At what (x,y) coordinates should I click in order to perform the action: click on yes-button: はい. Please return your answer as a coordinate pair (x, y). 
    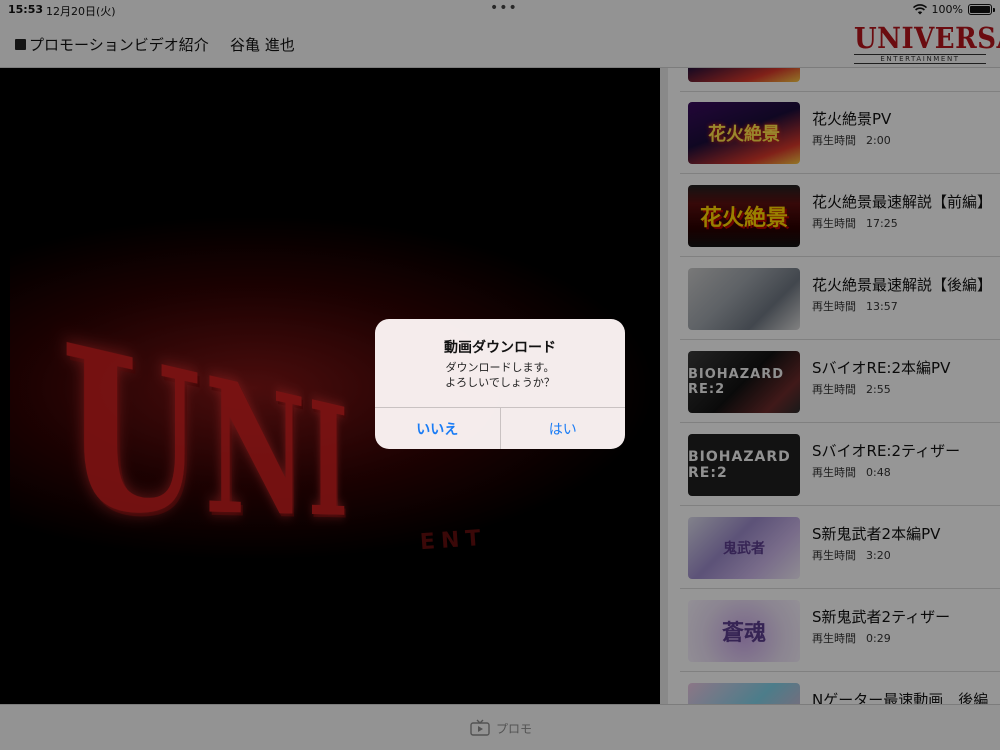
    Looking at the image, I should click on (563, 428).